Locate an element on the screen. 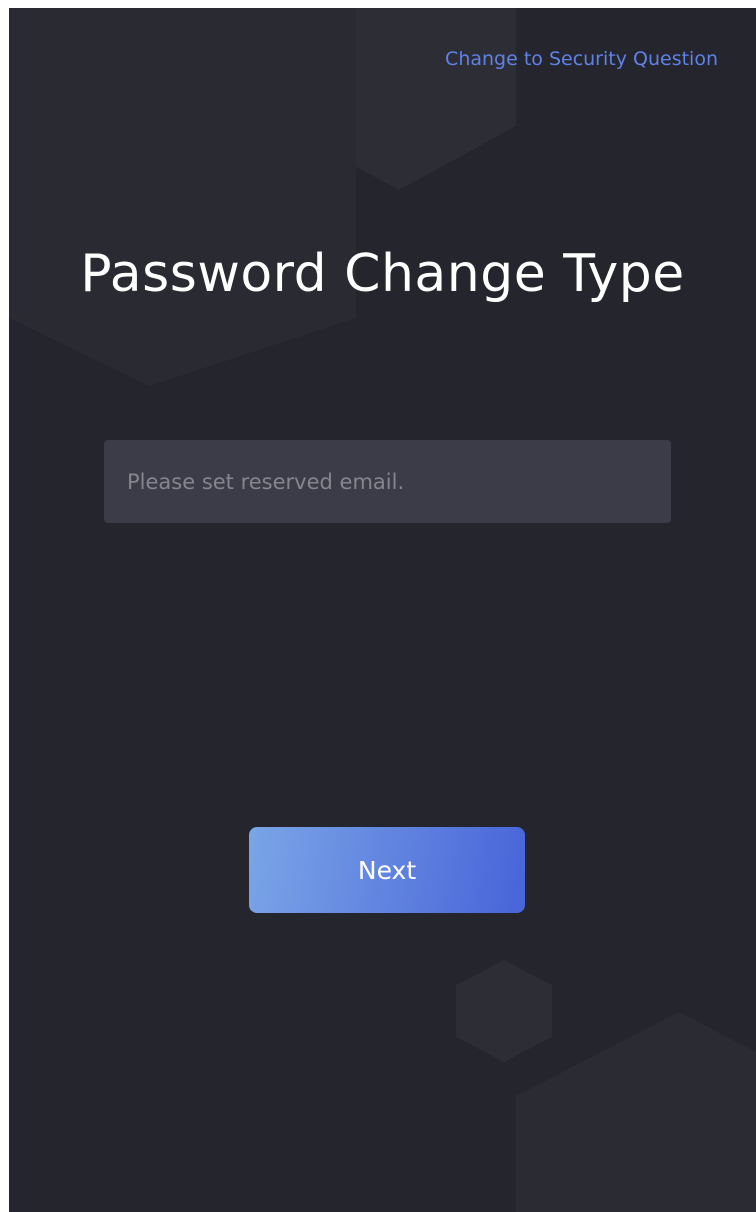  background-hexagon-bottom-right is located at coordinates (636, 1112).